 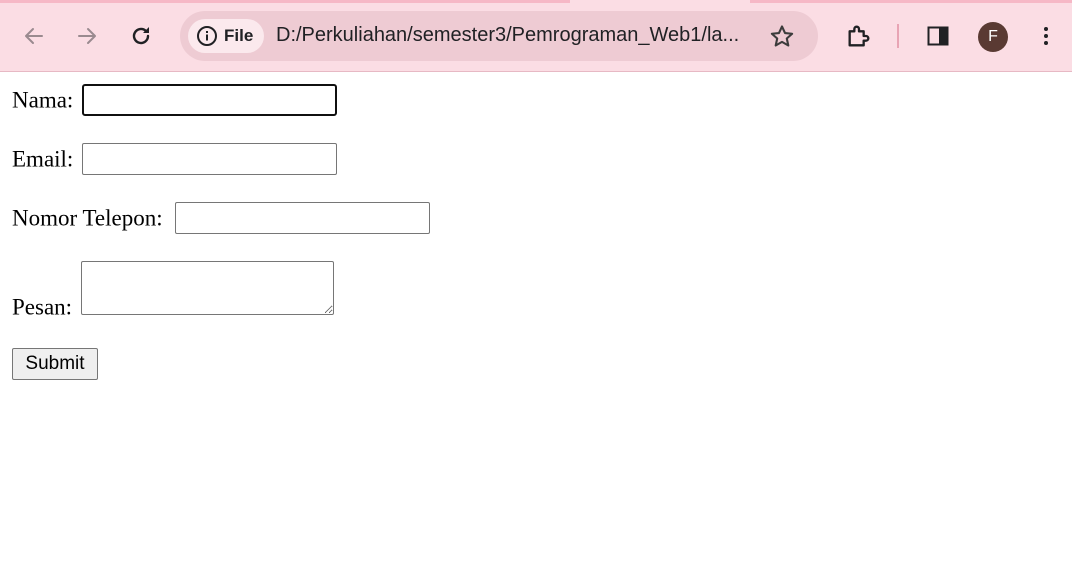 What do you see at coordinates (239, 35) in the screenshot?
I see `page-info-label: File` at bounding box center [239, 35].